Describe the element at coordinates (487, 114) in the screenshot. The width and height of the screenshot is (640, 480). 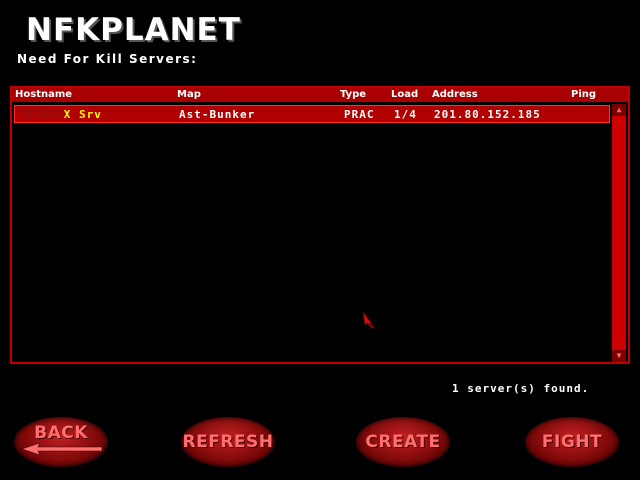
I see `server-address: 201.80.152.185` at that location.